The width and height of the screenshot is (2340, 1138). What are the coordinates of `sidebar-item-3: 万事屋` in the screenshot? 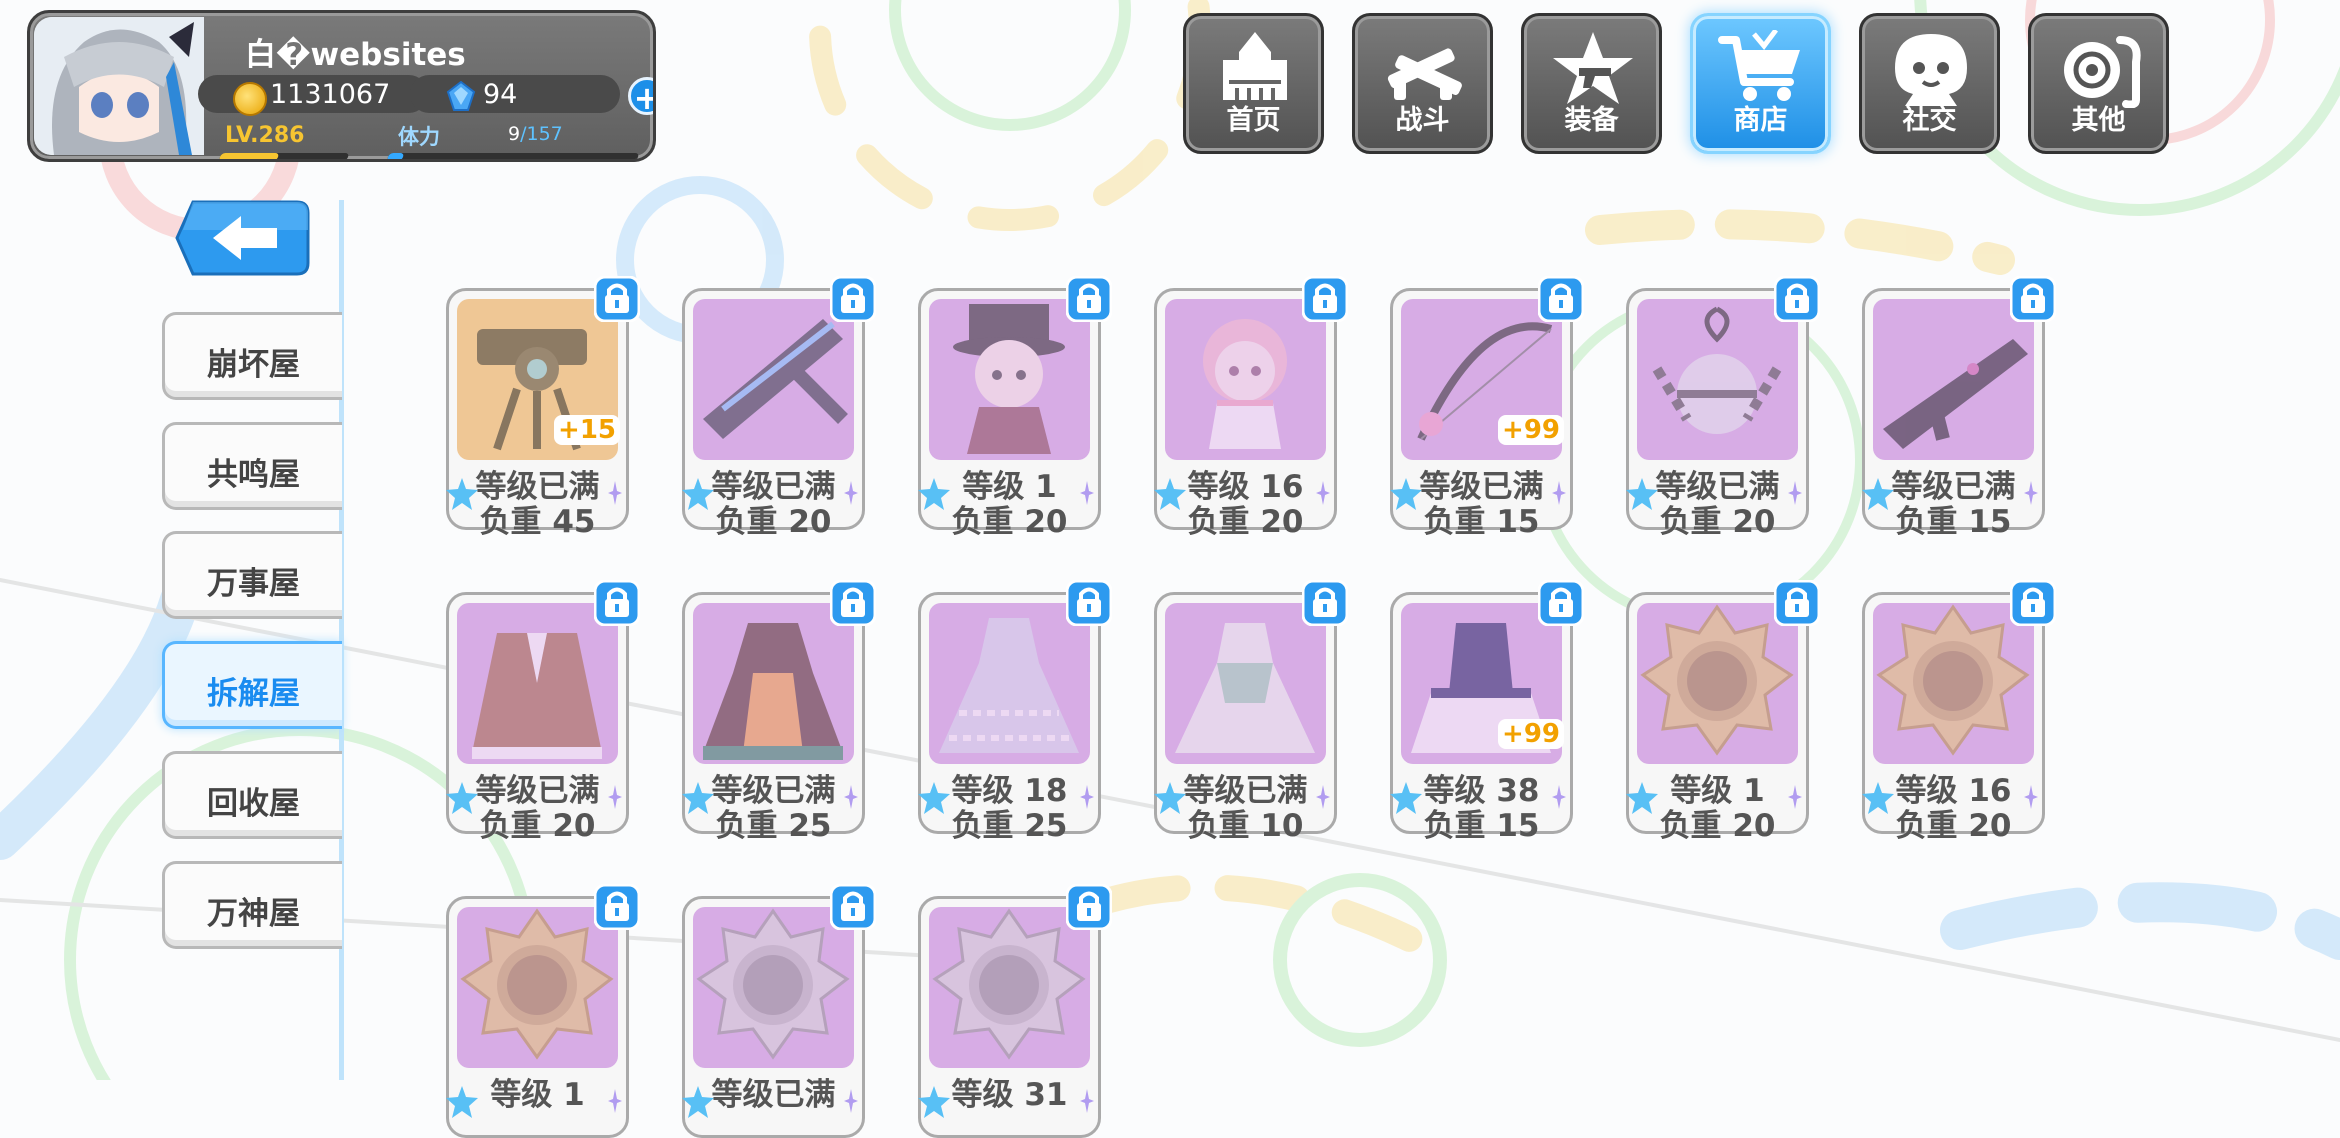 It's located at (252, 575).